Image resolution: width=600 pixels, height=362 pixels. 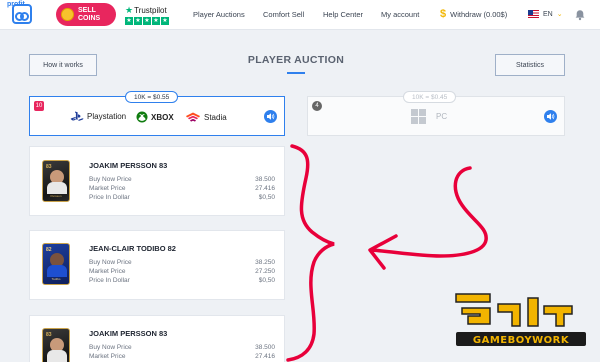 I want to click on withdraw-button: $ Withdraw (0.00$), so click(x=473, y=14).